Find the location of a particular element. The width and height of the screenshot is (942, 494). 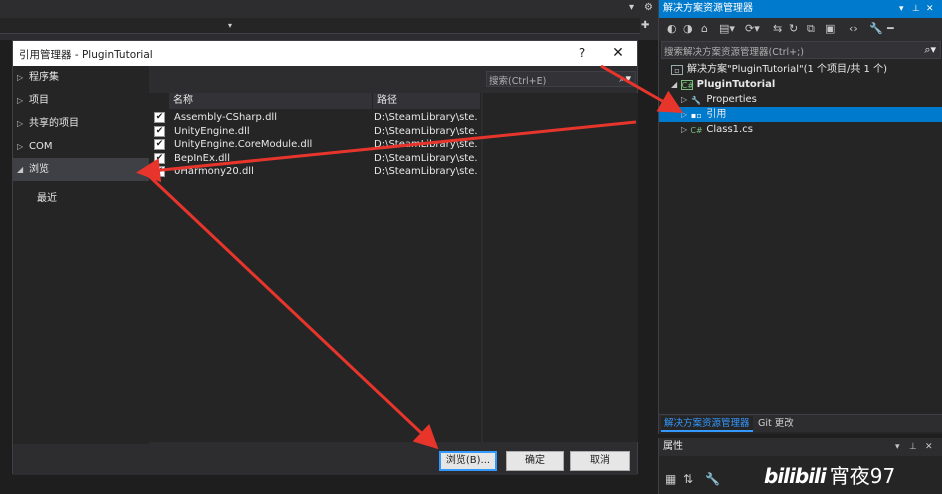

nav-item-label: 程序集 is located at coordinates (44, 77).